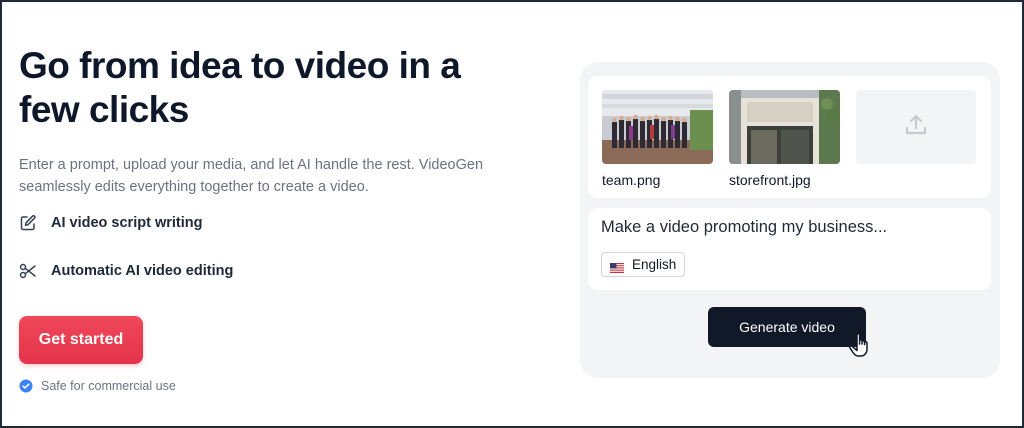 The image size is (1024, 428). Describe the element at coordinates (108, 386) in the screenshot. I see `safe-label: Safe for commercial use` at that location.